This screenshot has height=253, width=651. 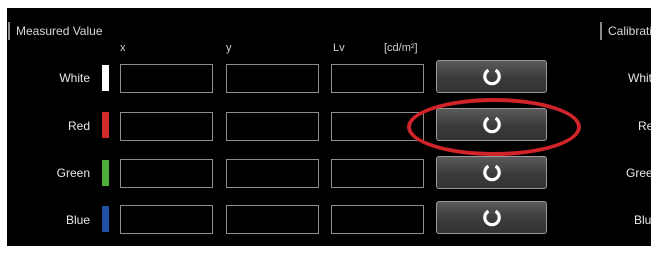 I want to click on red-x-field, so click(x=166, y=126).